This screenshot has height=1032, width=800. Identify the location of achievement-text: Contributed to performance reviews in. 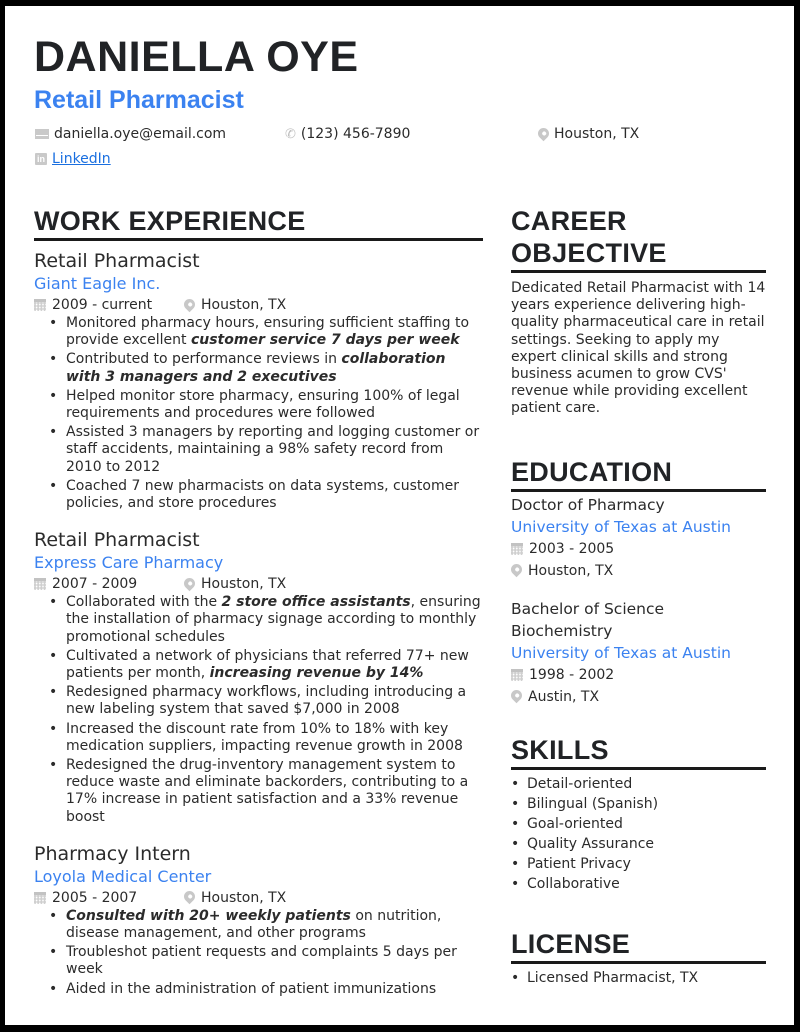
(204, 359).